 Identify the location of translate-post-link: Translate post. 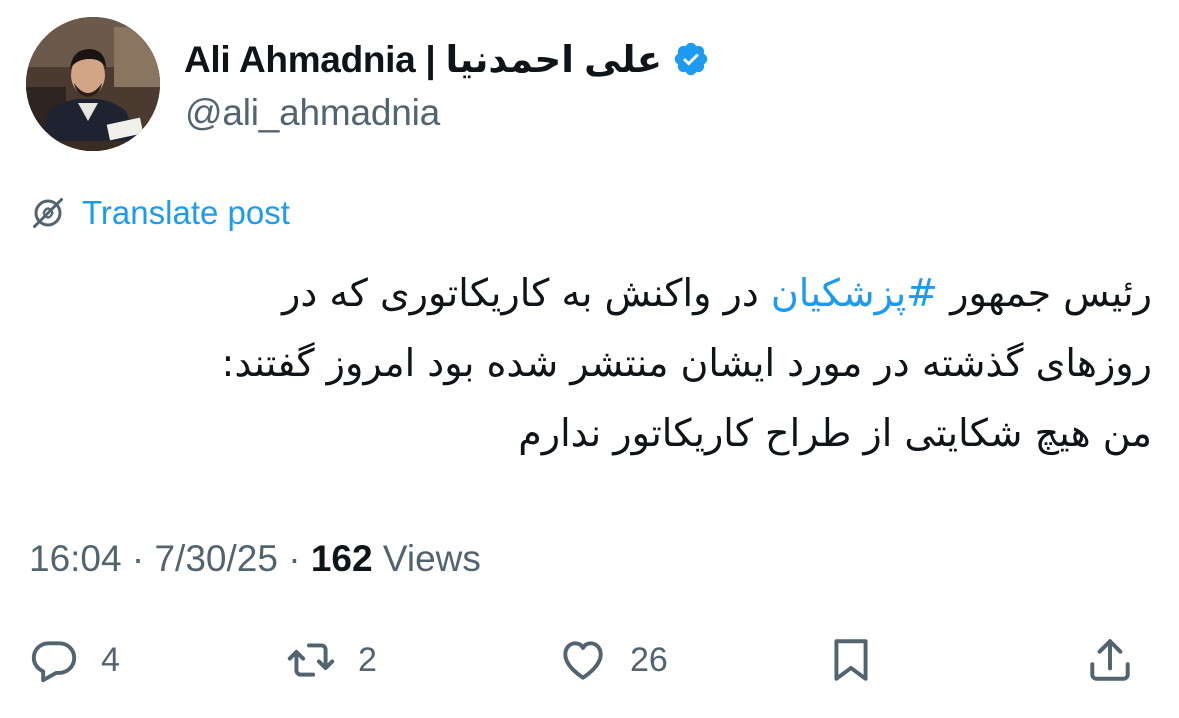
(160, 213).